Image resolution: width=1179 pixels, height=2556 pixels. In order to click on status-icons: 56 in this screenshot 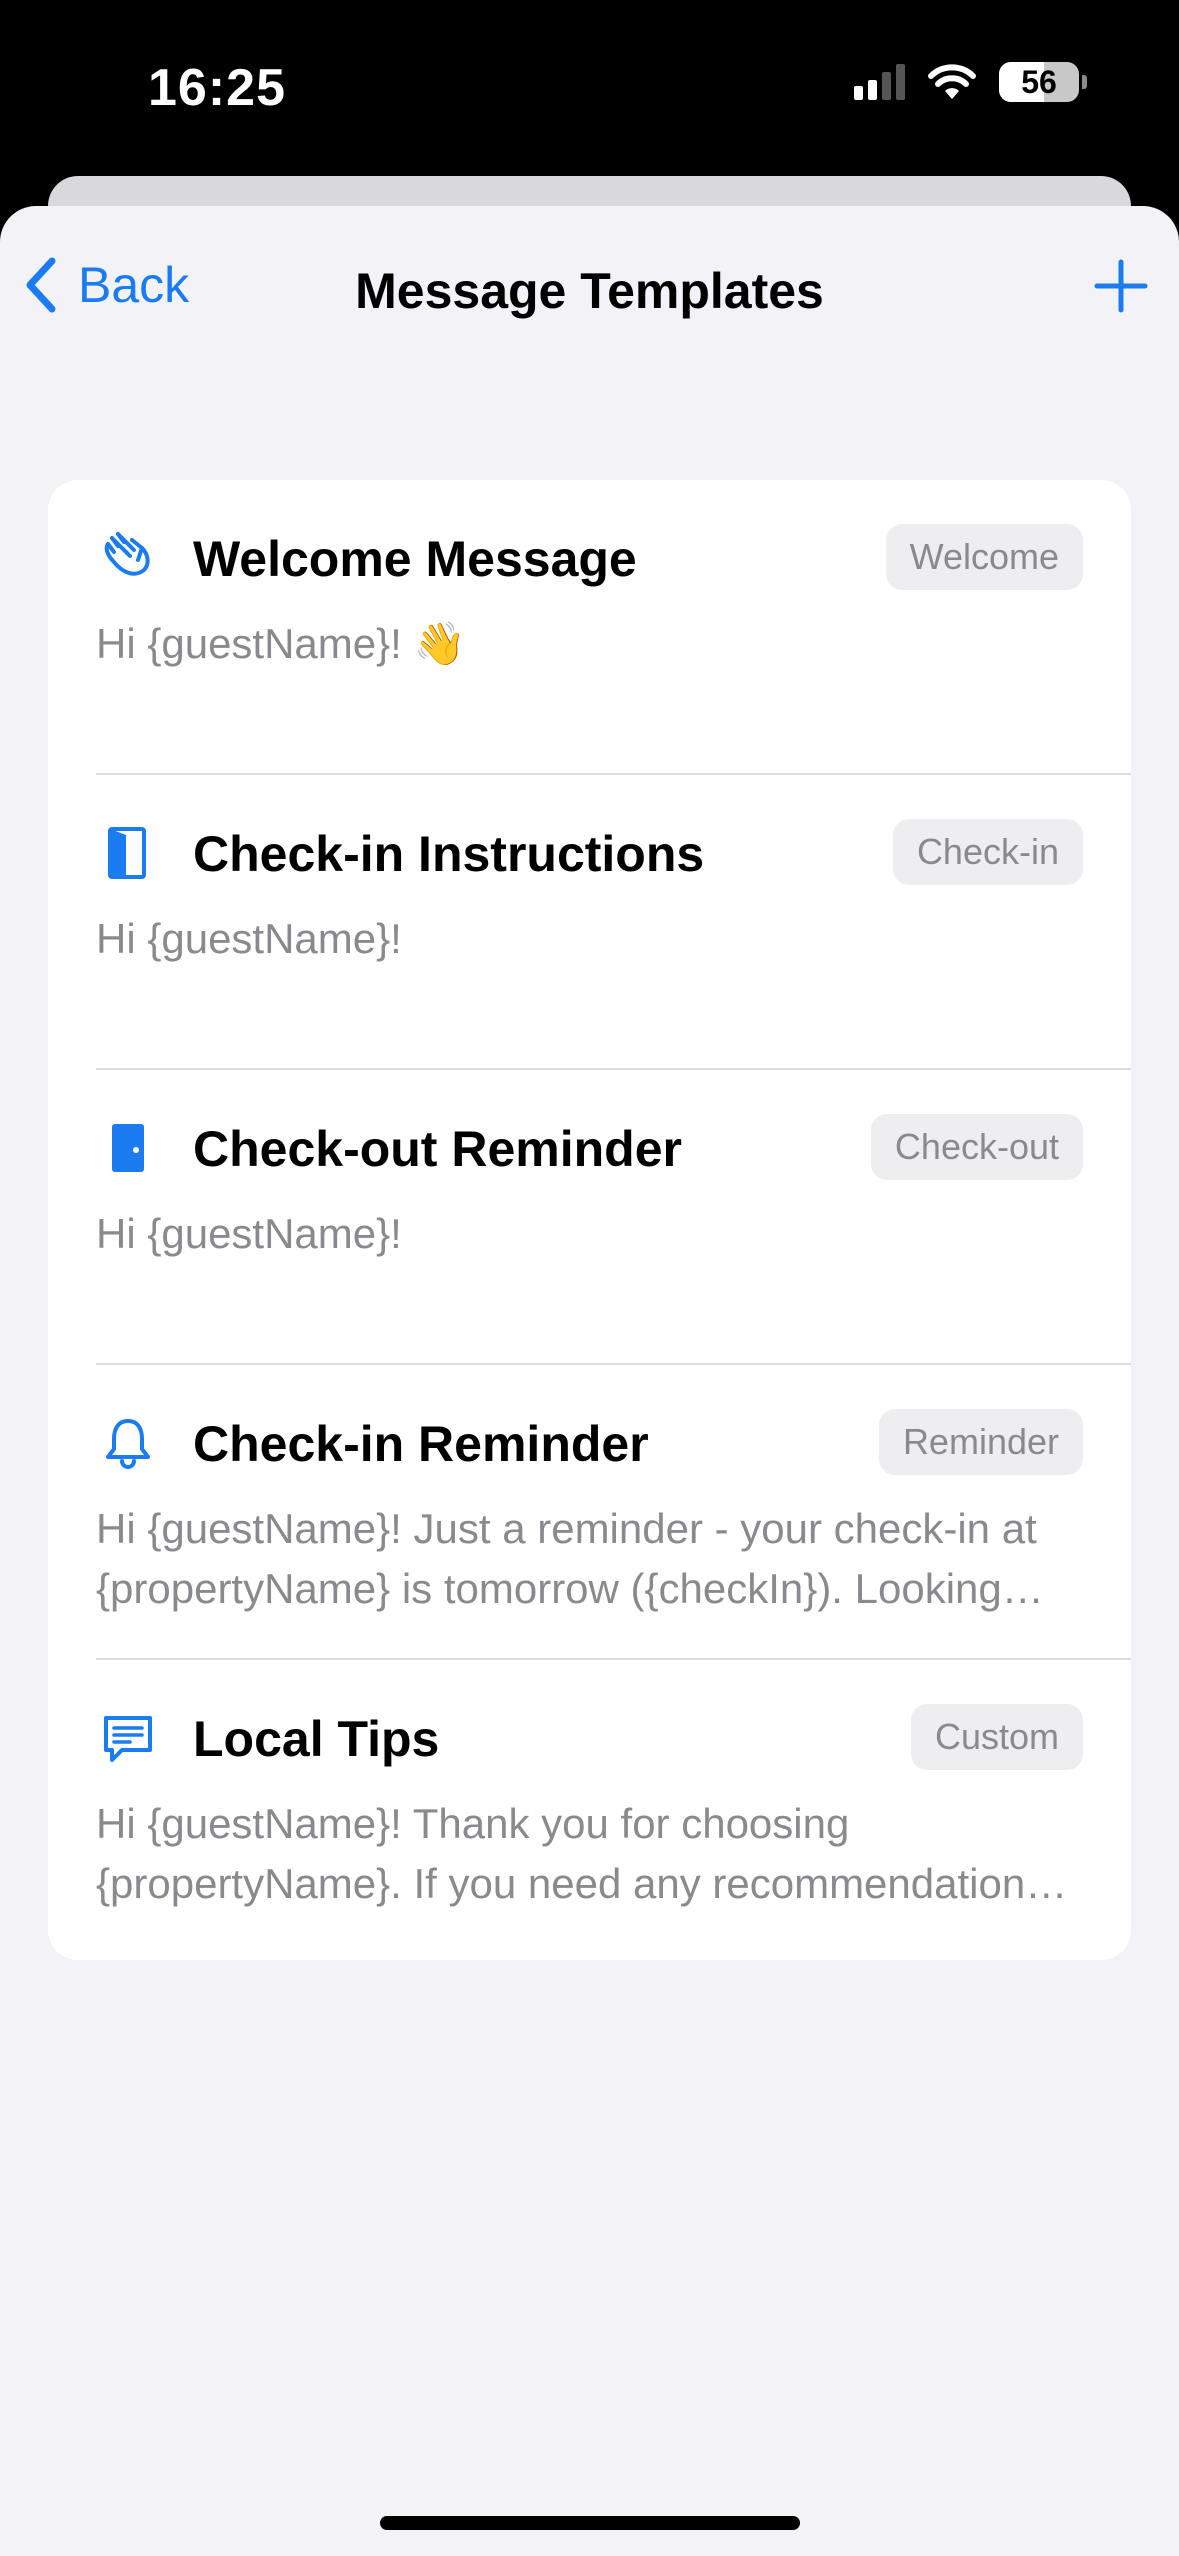, I will do `click(970, 82)`.